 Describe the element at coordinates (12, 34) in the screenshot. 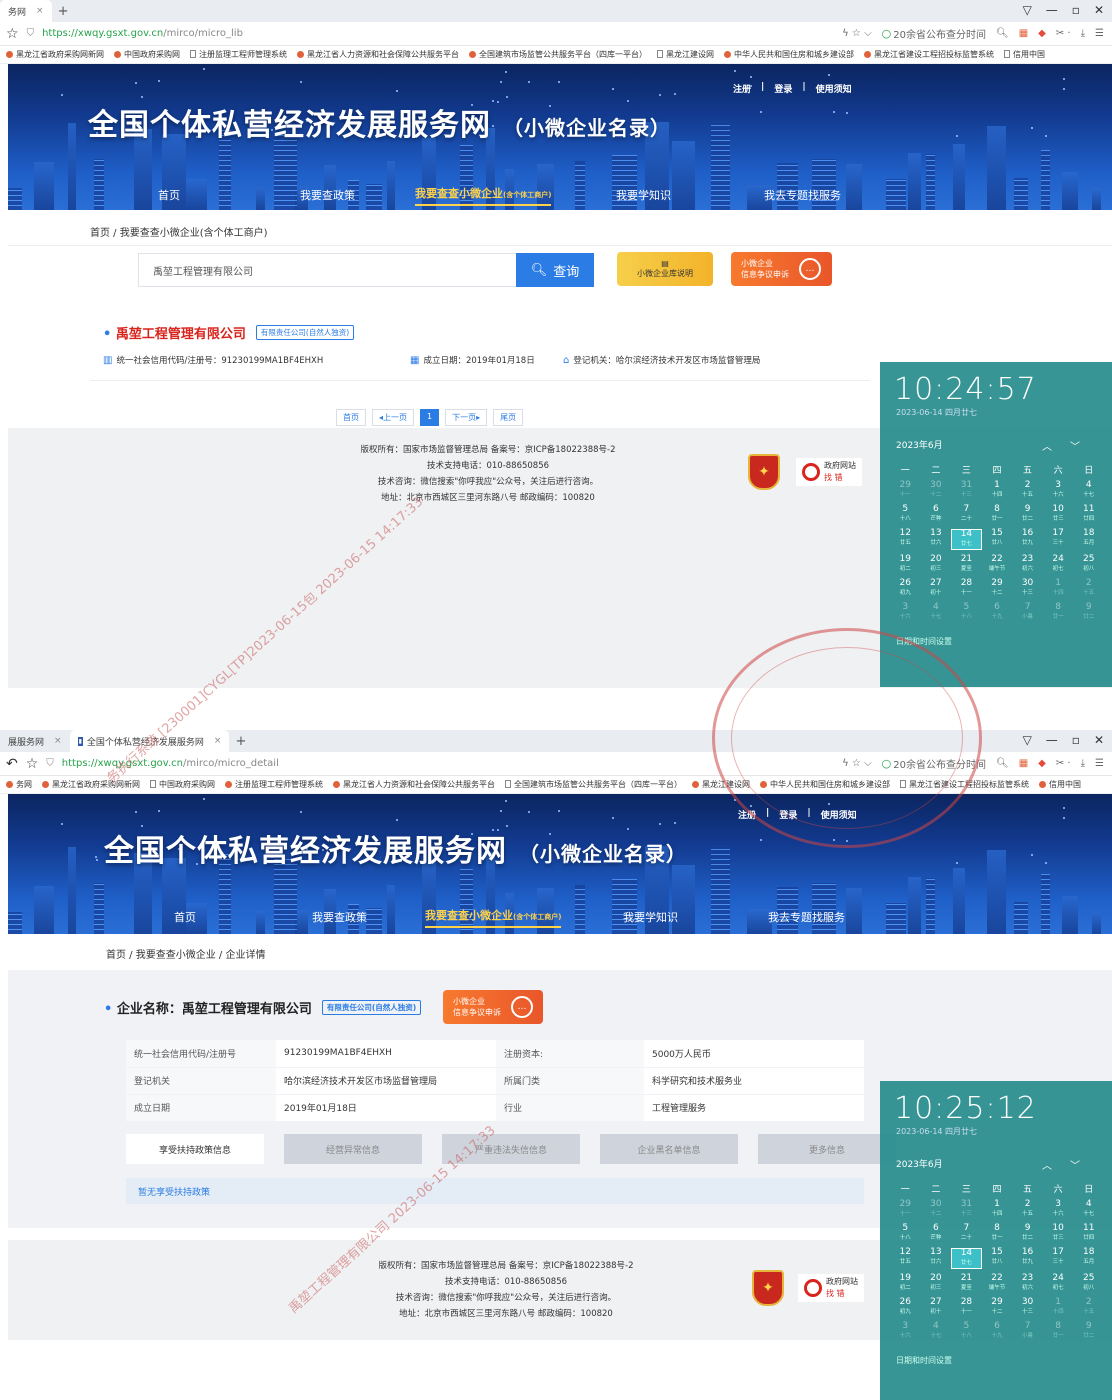

I see `star-icon: ☆` at that location.